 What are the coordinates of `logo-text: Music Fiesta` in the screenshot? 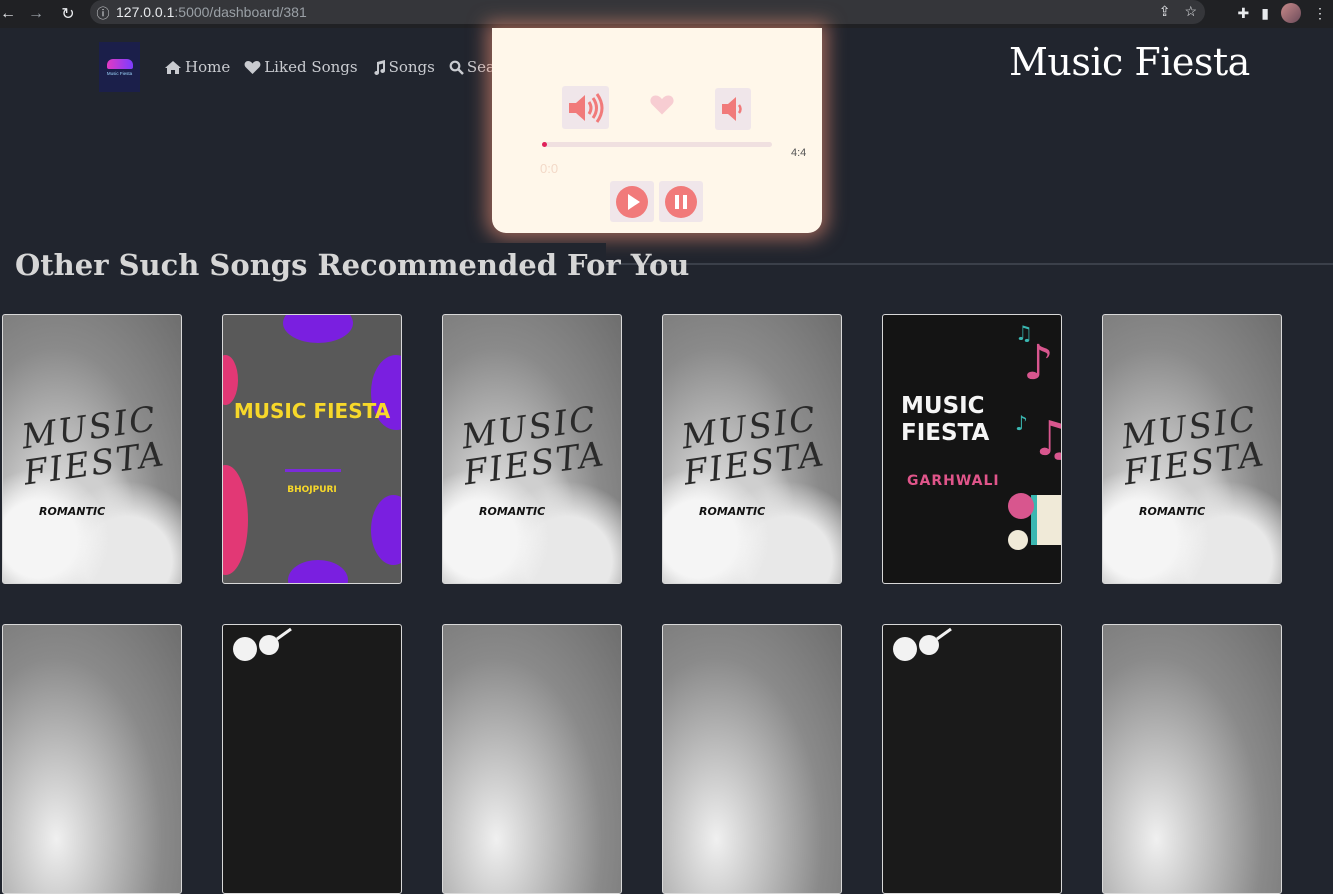 It's located at (119, 73).